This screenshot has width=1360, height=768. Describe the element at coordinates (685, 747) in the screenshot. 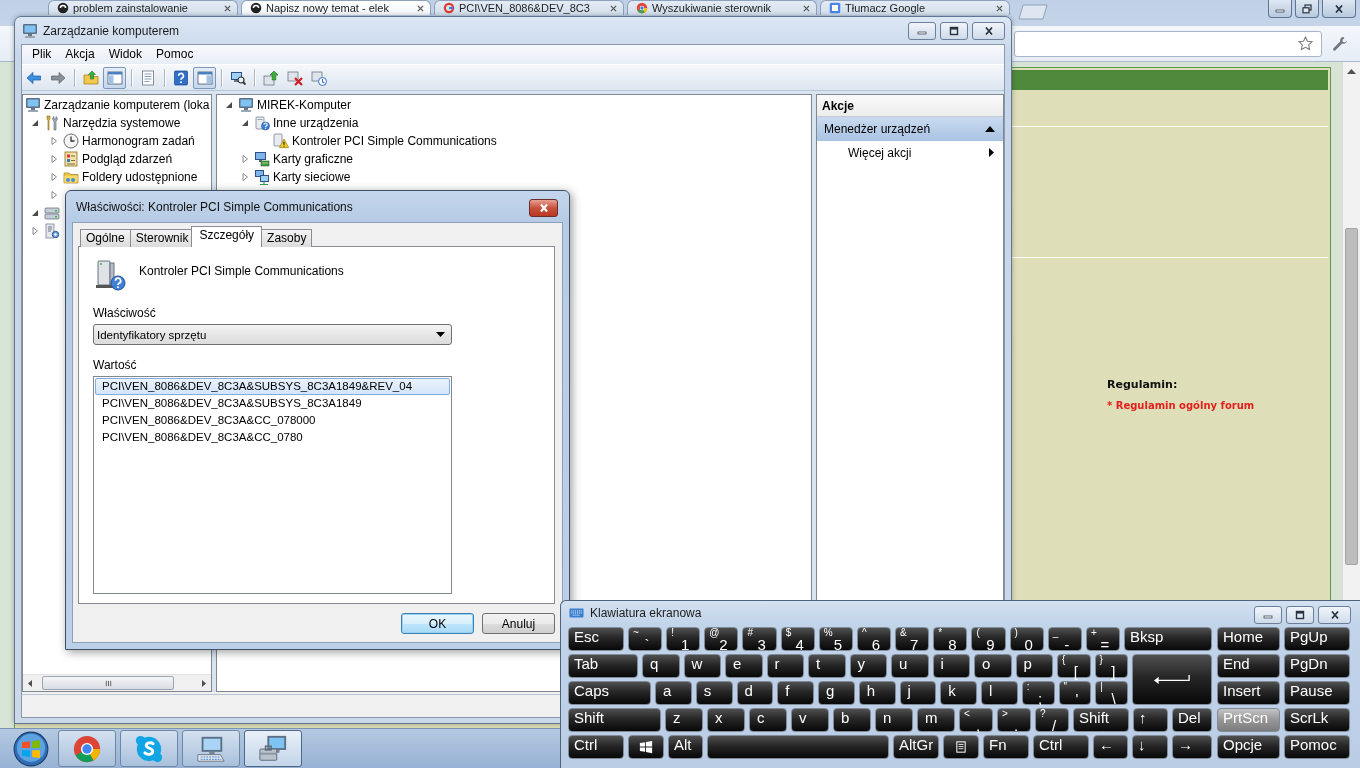

I see `keyboard-key: Alt` at that location.